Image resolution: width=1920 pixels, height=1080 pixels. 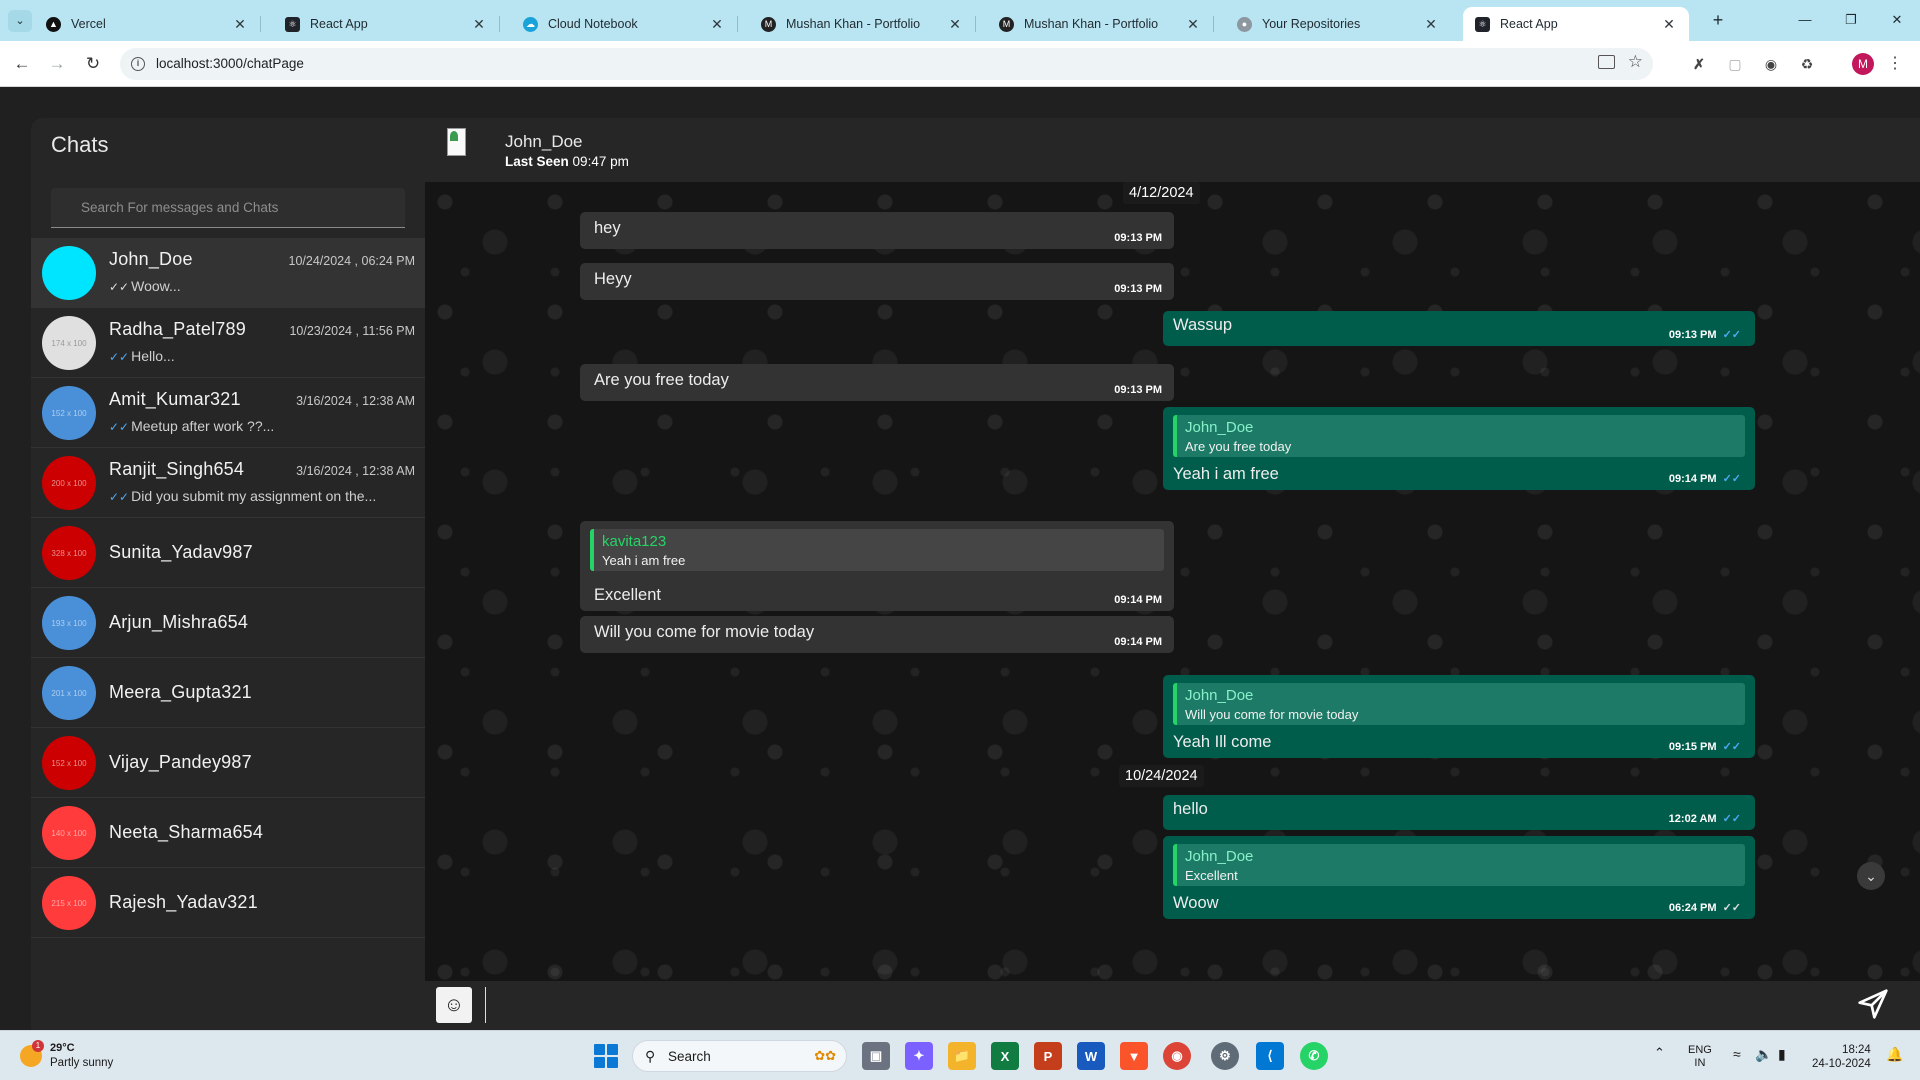 I want to click on message-composer: ☺, so click(x=1172, y=1005).